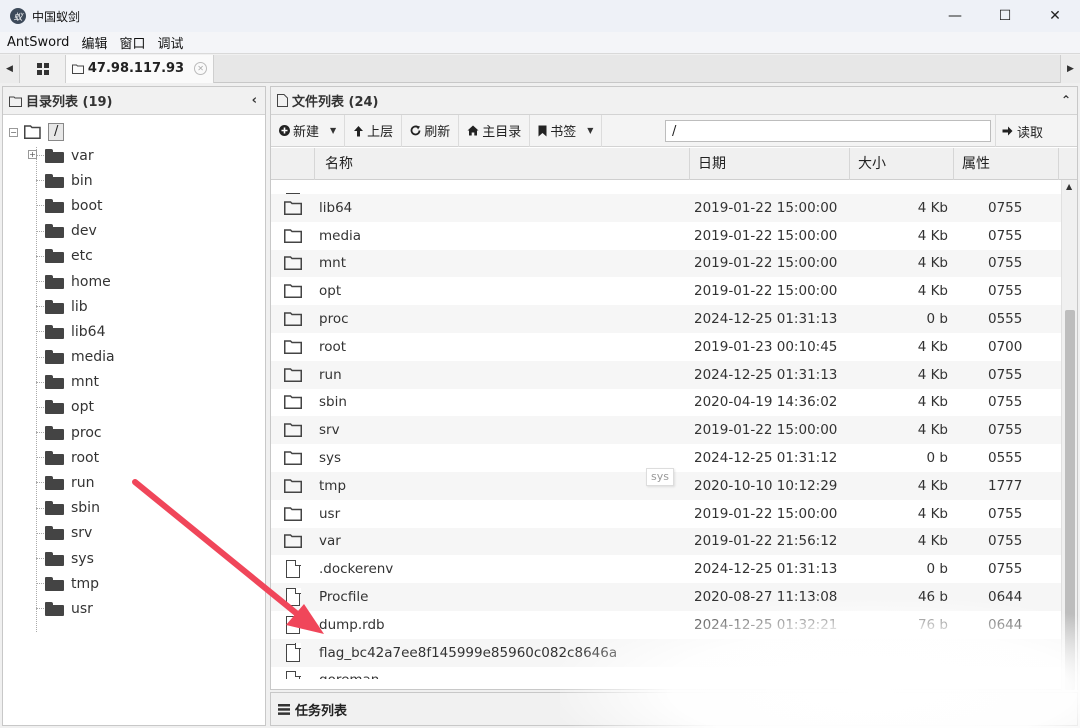 This screenshot has height=728, width=1080. What do you see at coordinates (333, 485) in the screenshot?
I see `file-name: tmp` at bounding box center [333, 485].